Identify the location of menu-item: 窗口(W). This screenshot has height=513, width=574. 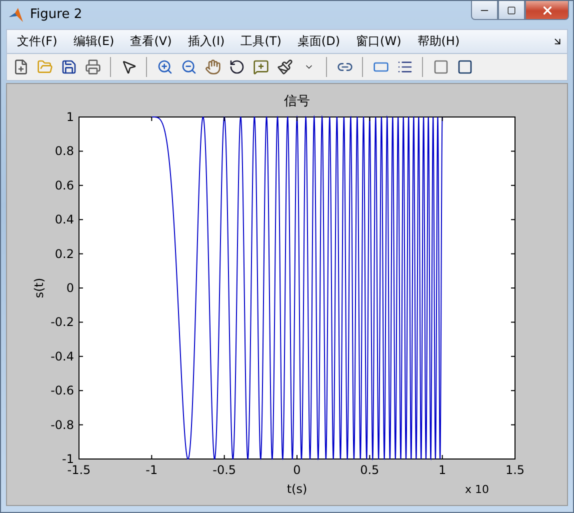
(379, 41).